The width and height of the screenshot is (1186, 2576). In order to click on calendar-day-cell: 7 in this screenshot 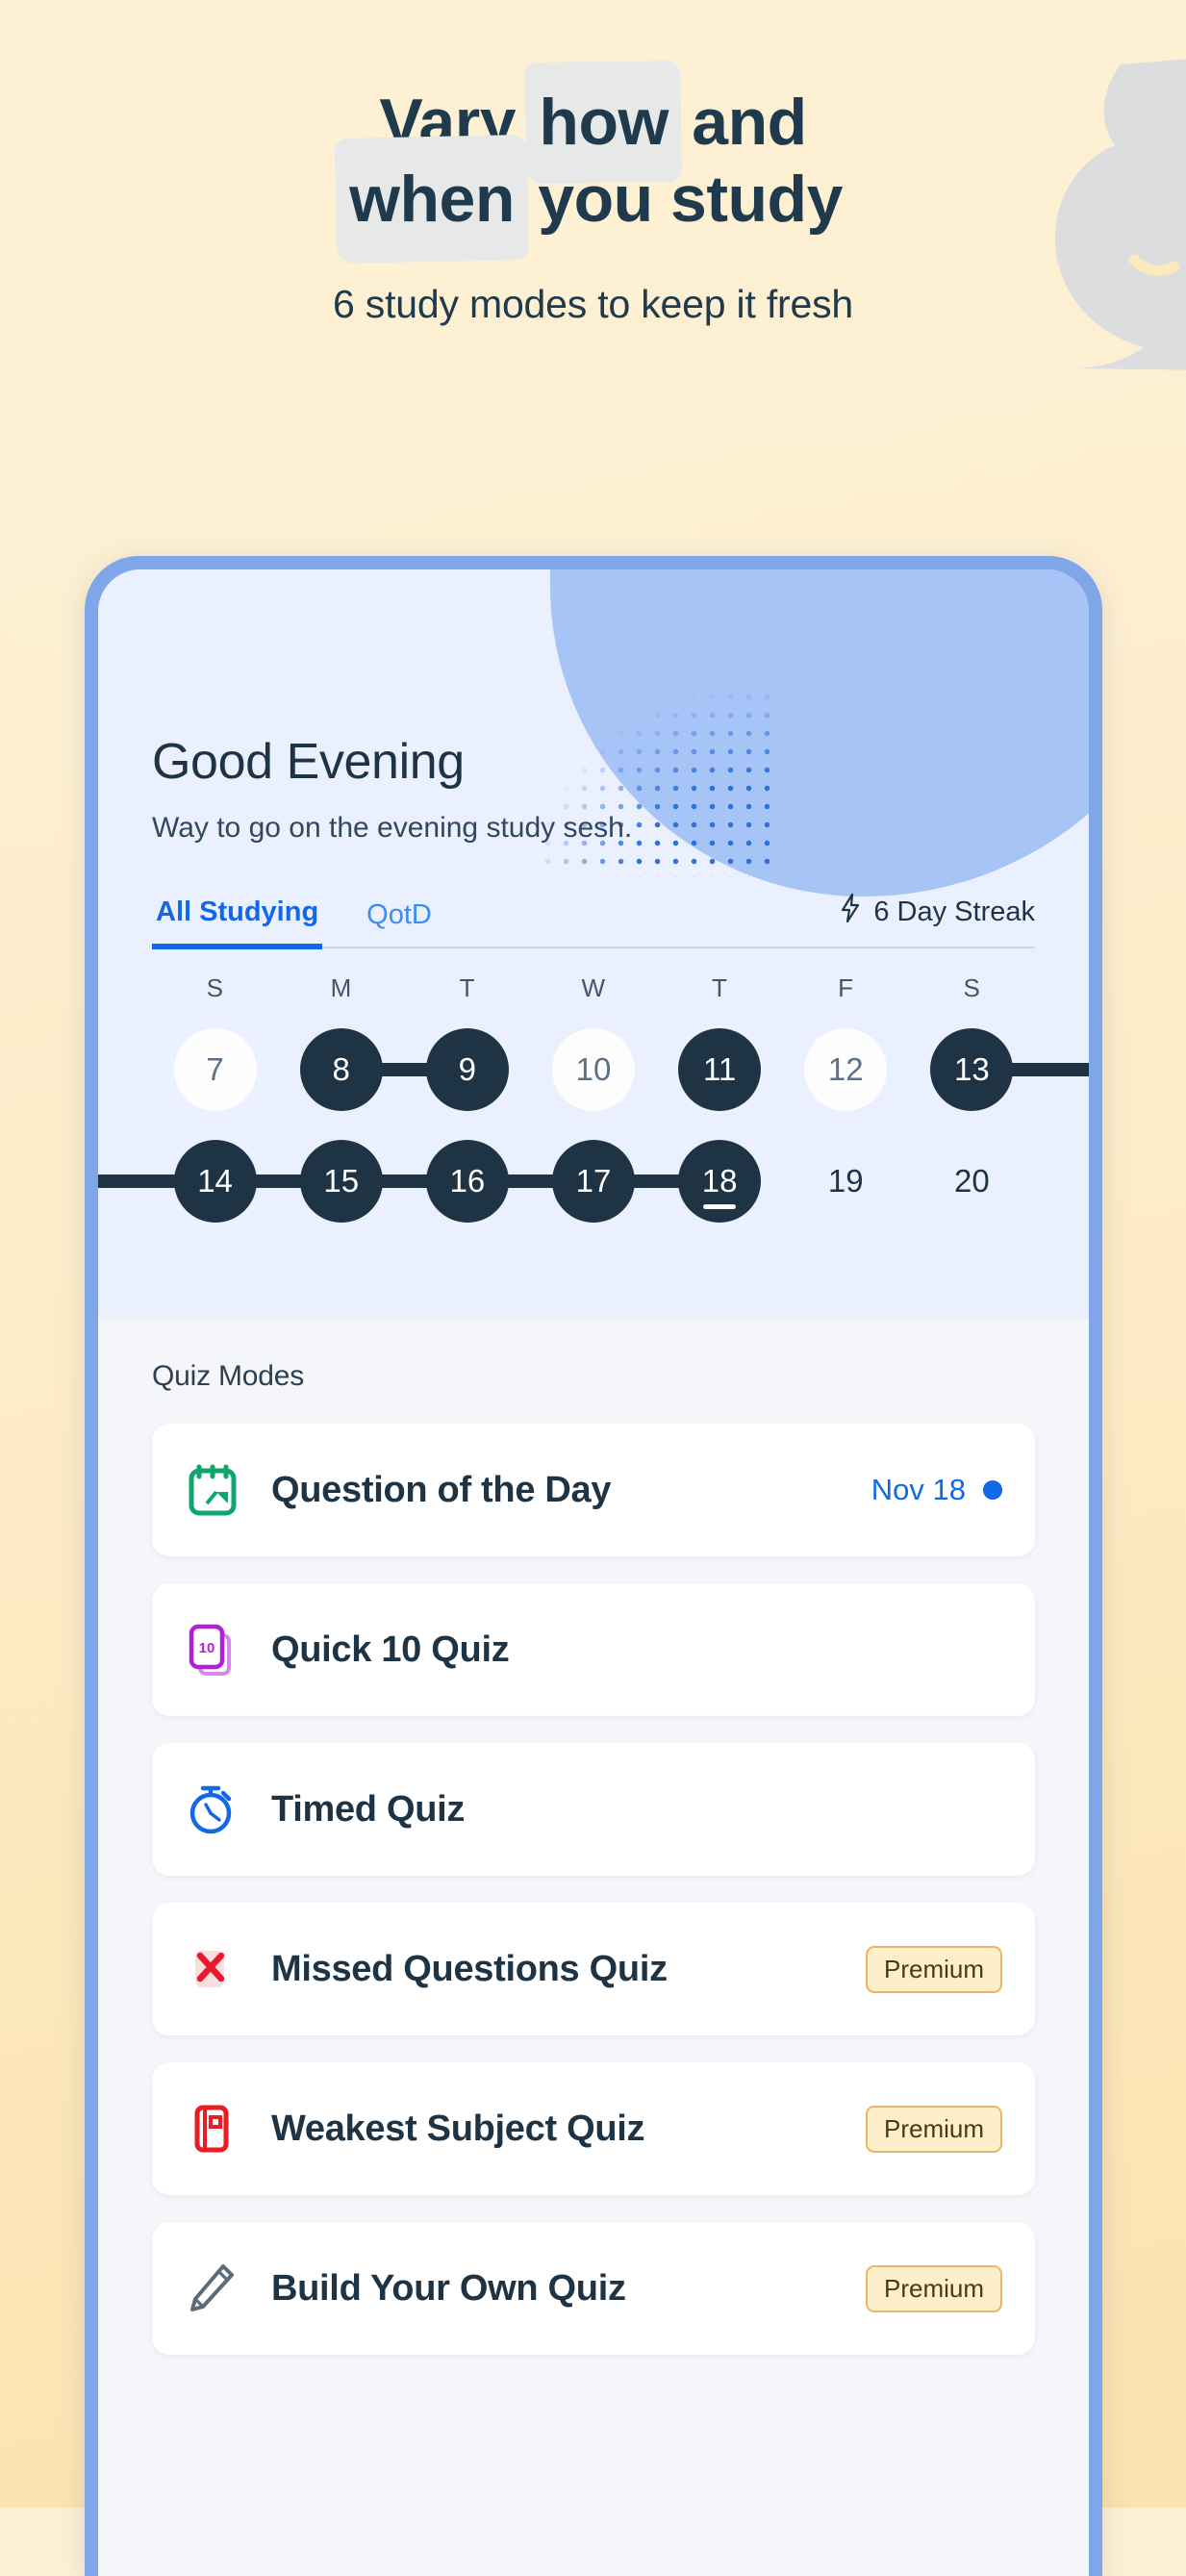, I will do `click(215, 1069)`.